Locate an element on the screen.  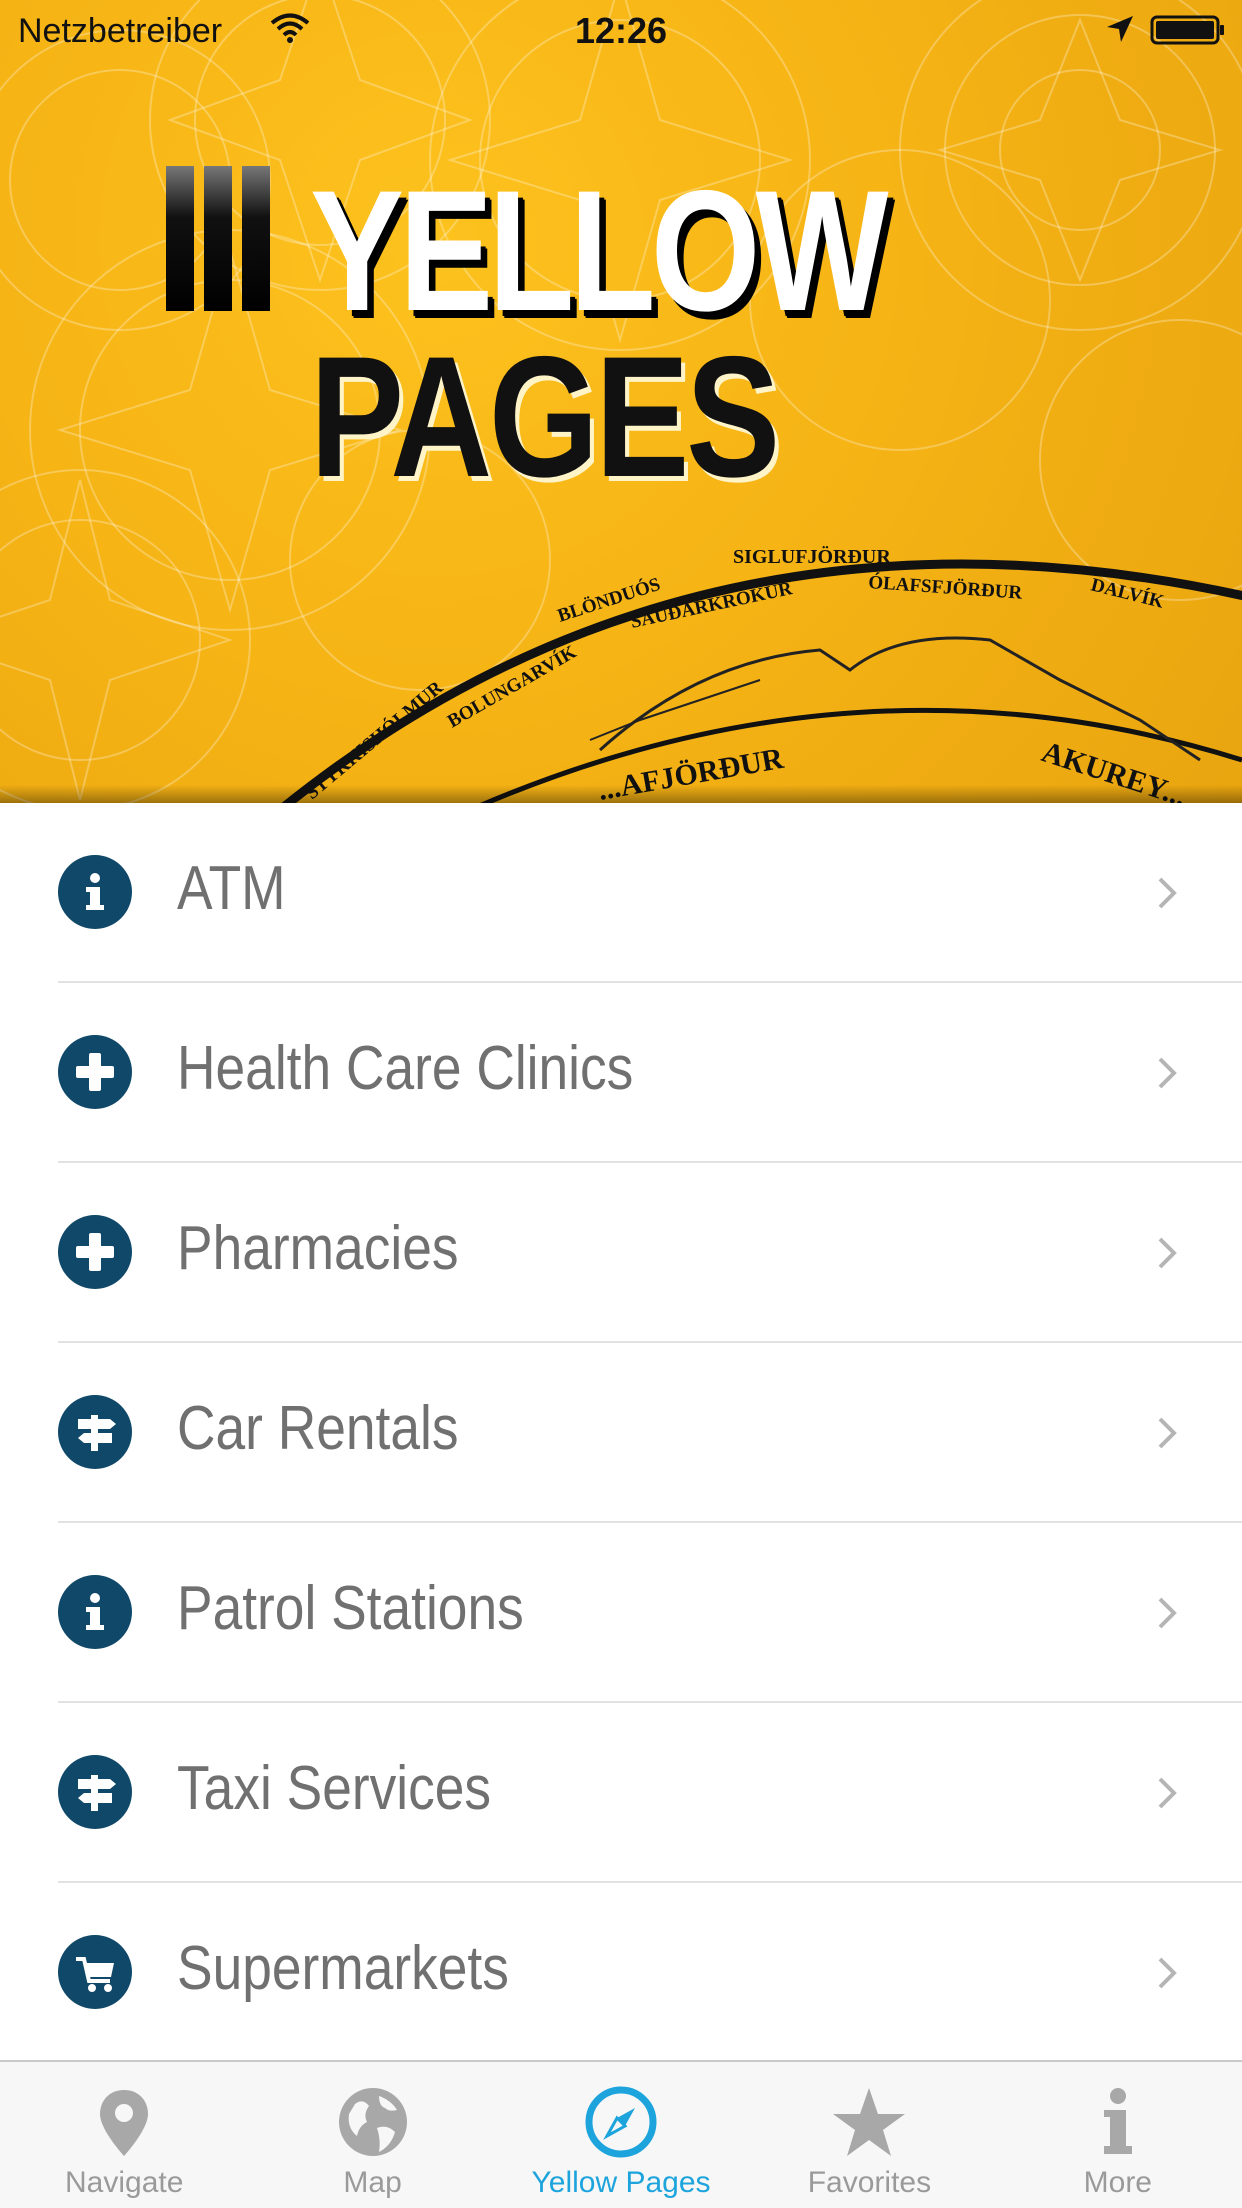
tab-label: Yellow Pages is located at coordinates (621, 2182).